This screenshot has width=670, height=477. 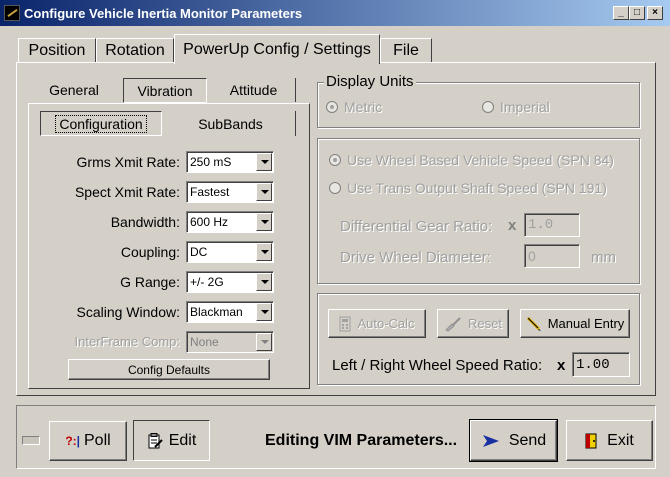 What do you see at coordinates (57, 50) in the screenshot?
I see `tab-position: Position` at bounding box center [57, 50].